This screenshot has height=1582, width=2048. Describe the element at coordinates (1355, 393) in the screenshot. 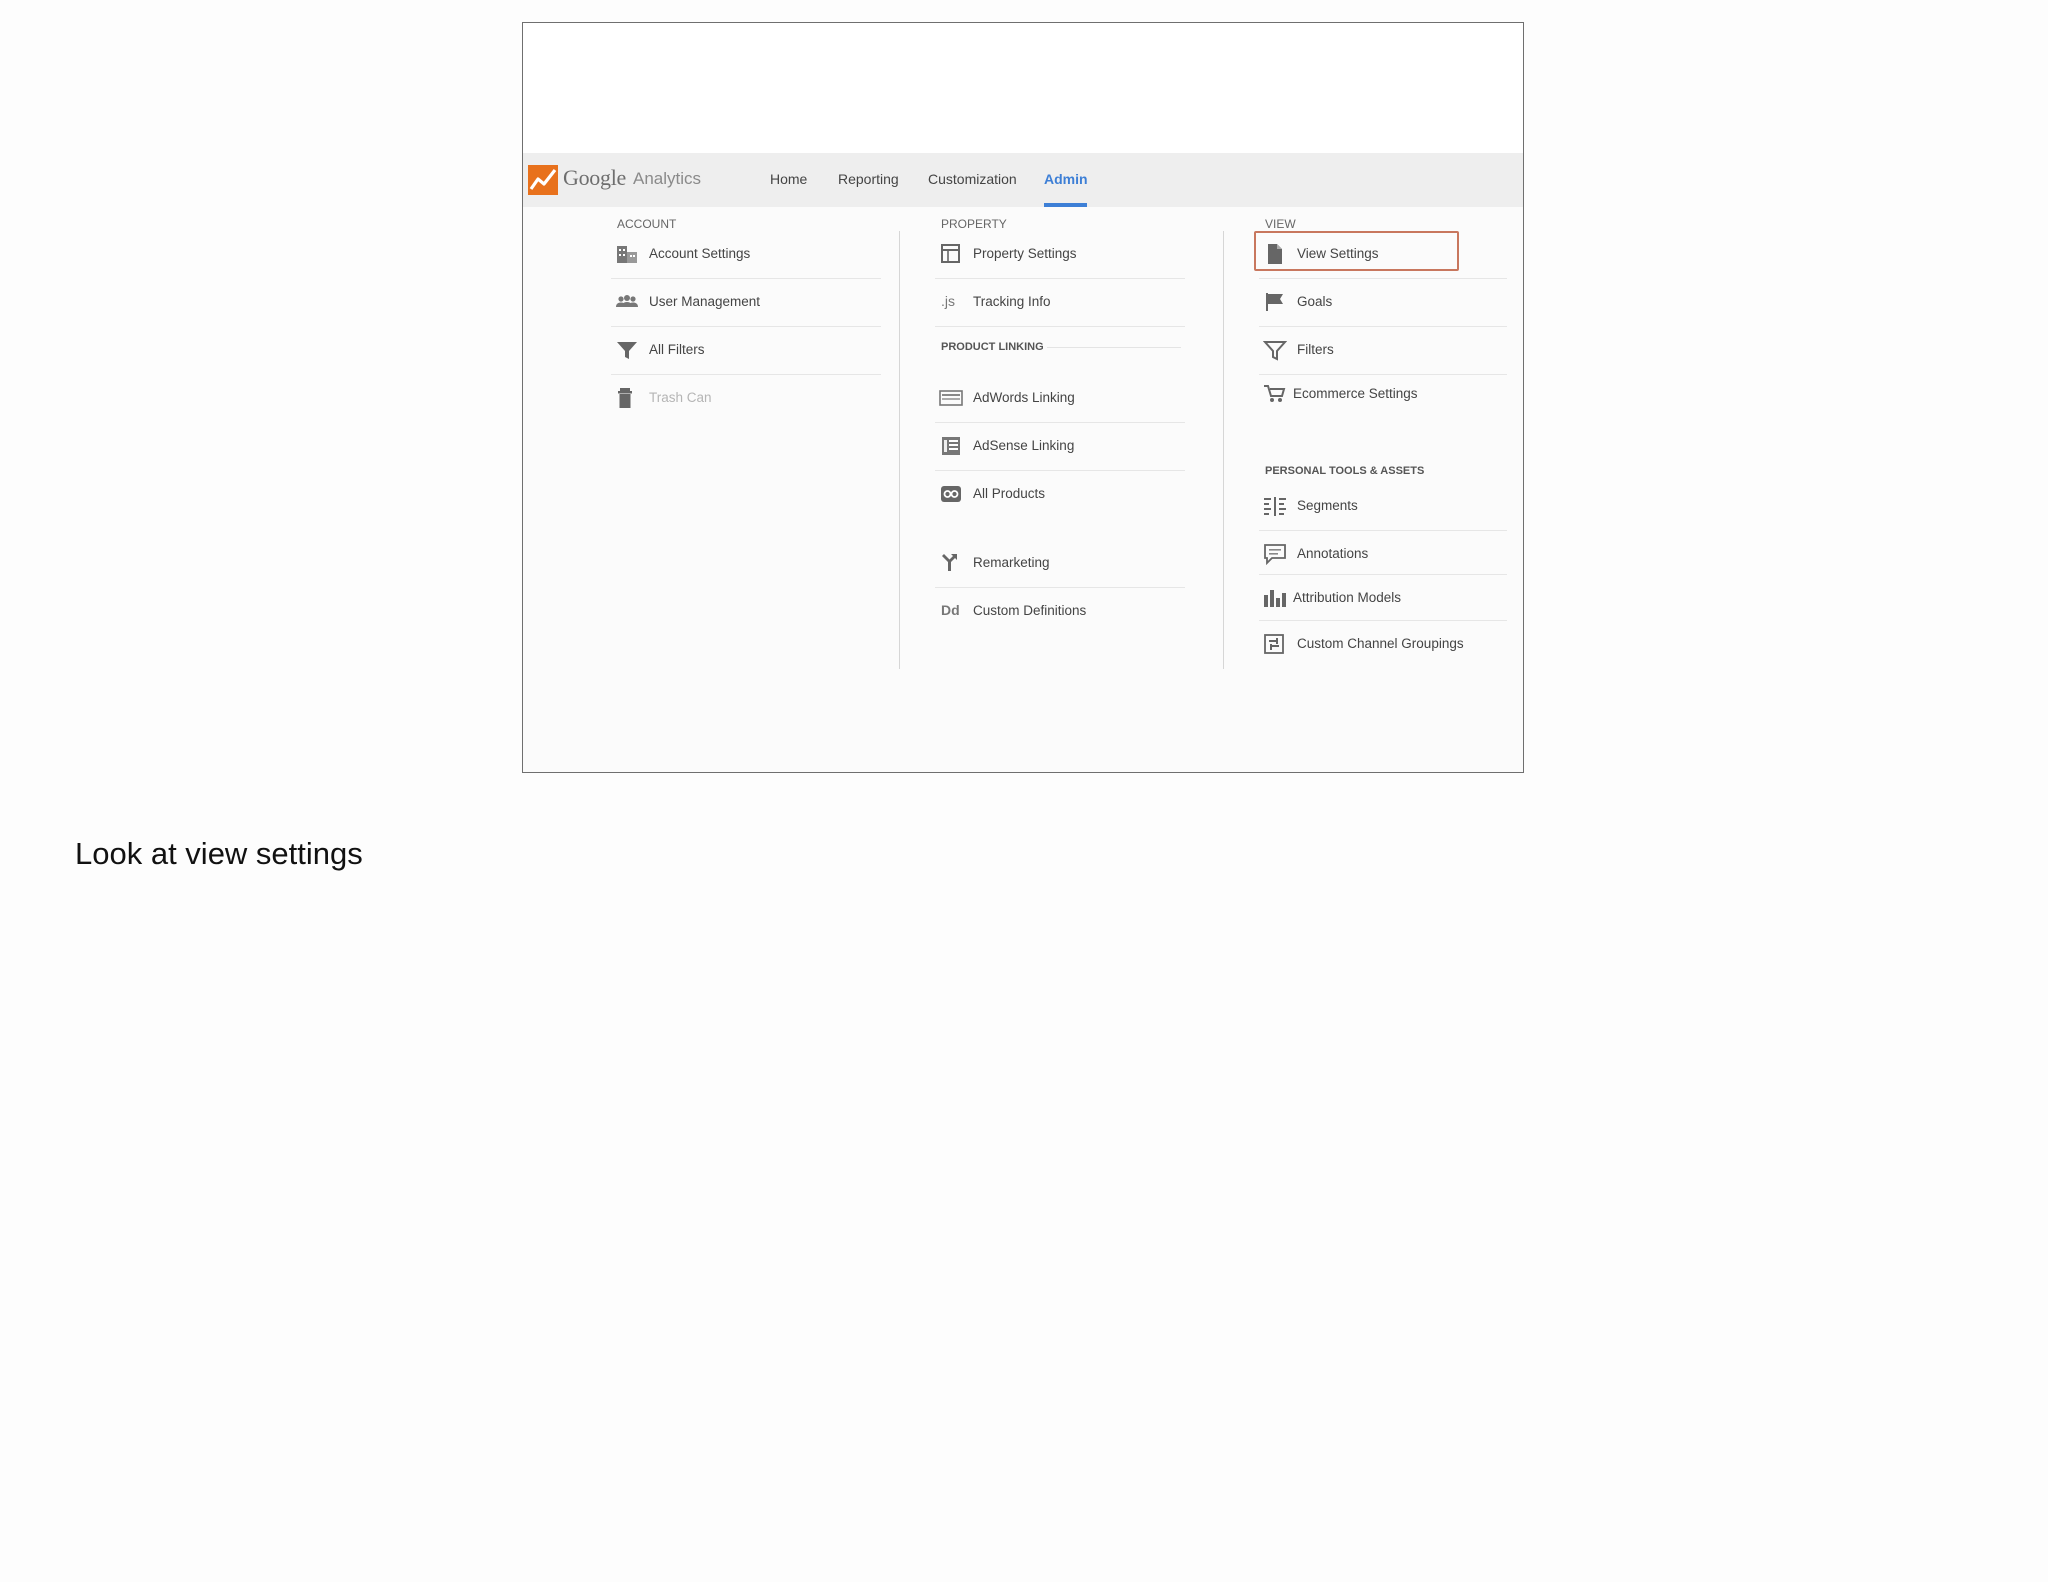

I see `ecommerce-settings-label: Ecommerce Settings` at that location.